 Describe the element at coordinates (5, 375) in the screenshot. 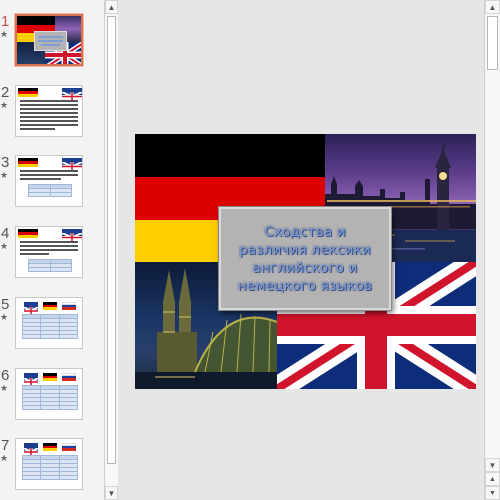

I see `slide-number: 6` at that location.